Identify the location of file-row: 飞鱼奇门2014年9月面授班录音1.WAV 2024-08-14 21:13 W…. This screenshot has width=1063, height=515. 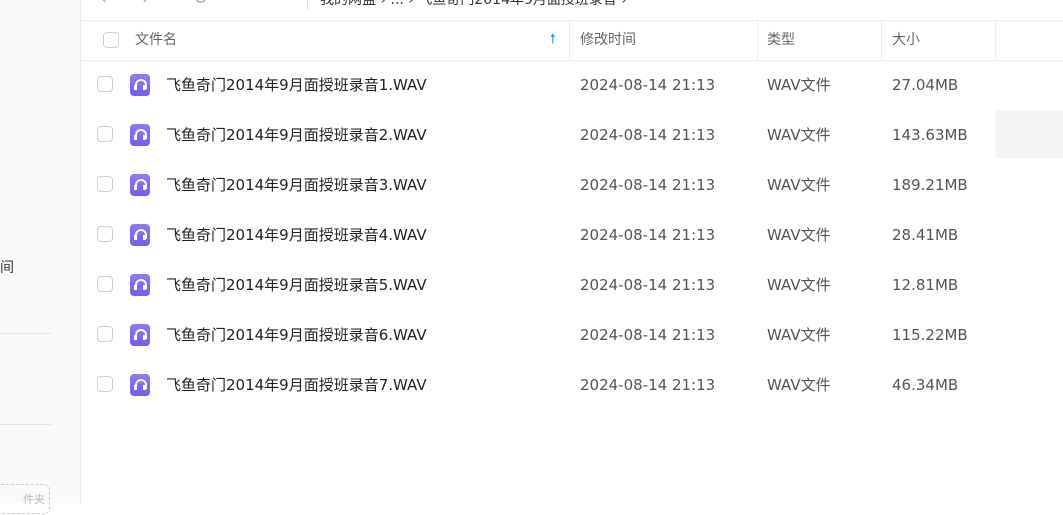
(571, 85).